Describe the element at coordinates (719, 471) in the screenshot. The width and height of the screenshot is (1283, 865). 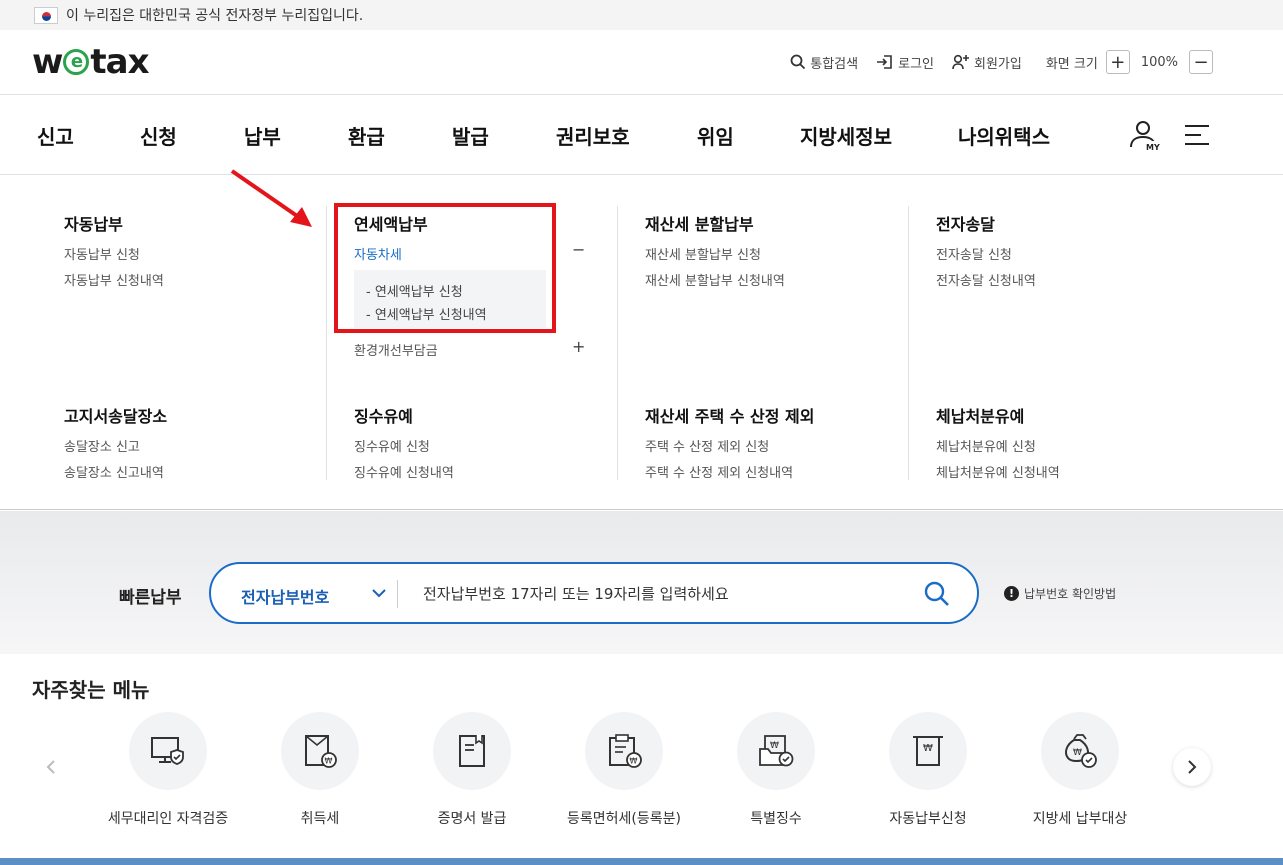
I see `link-house-count-history: 주택 수 산정 제외 신청내역` at that location.